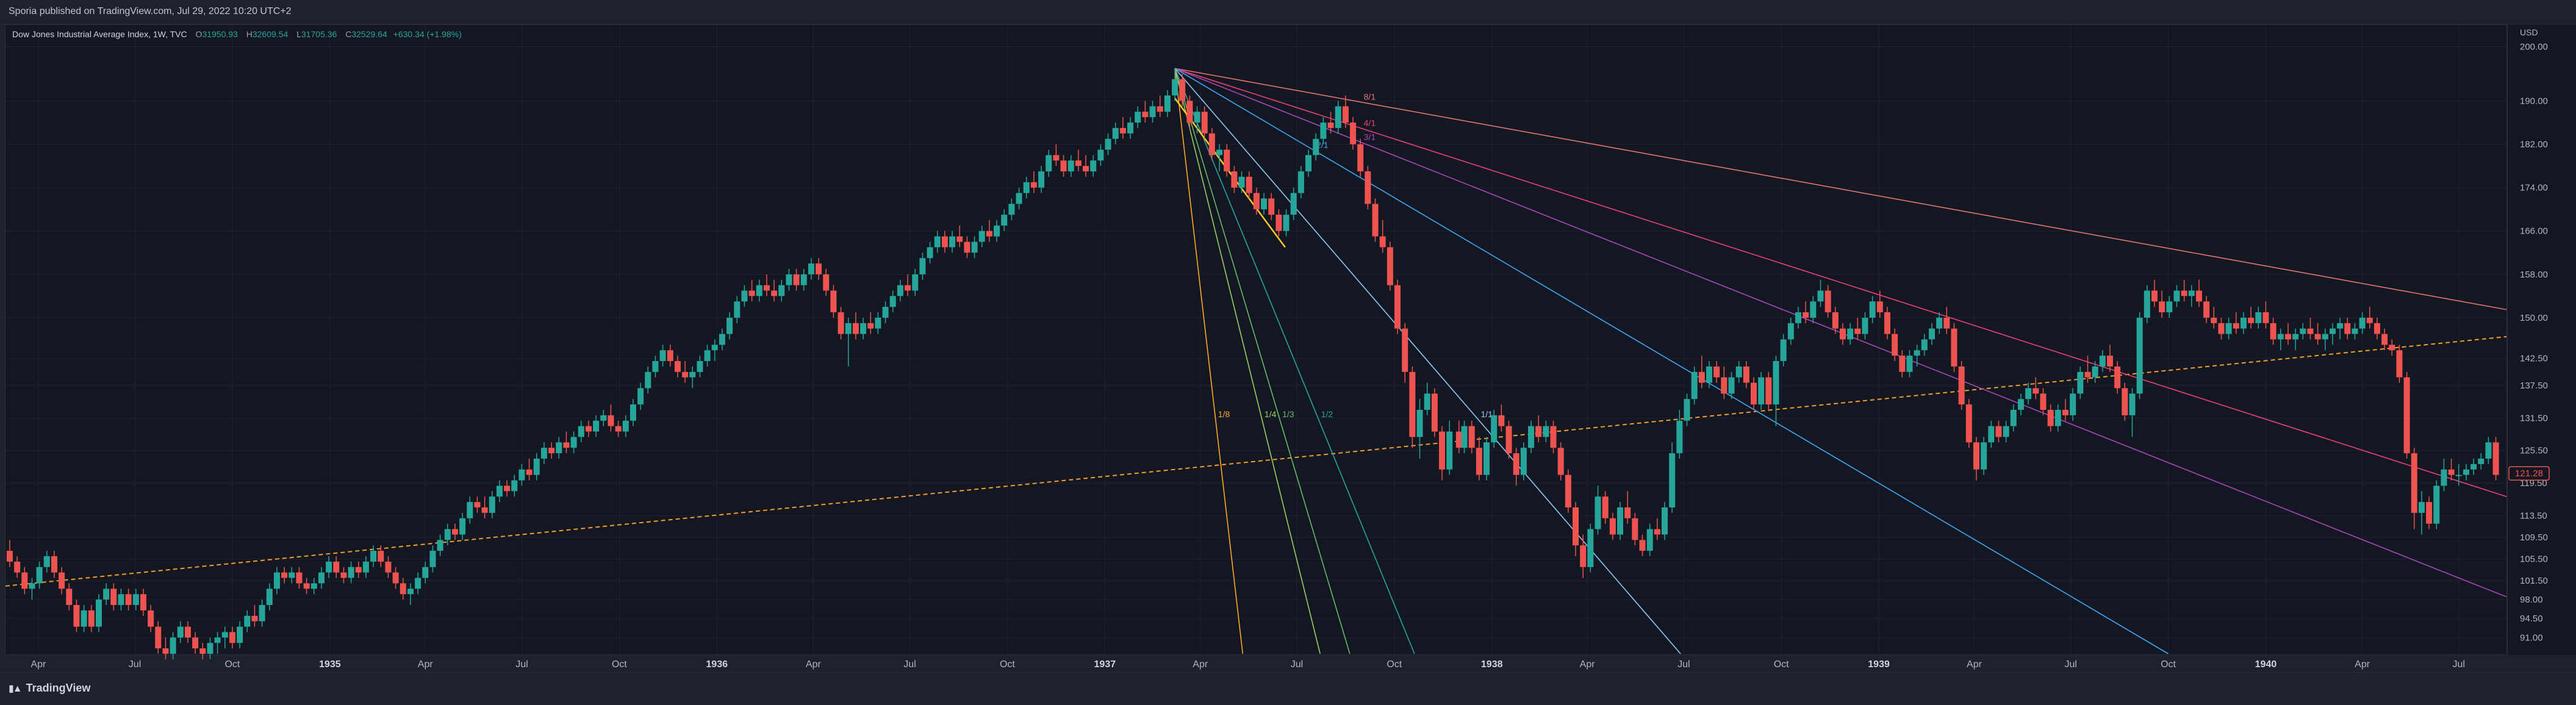  What do you see at coordinates (16, 688) in the screenshot?
I see `tradingview-icon: ▮▲` at bounding box center [16, 688].